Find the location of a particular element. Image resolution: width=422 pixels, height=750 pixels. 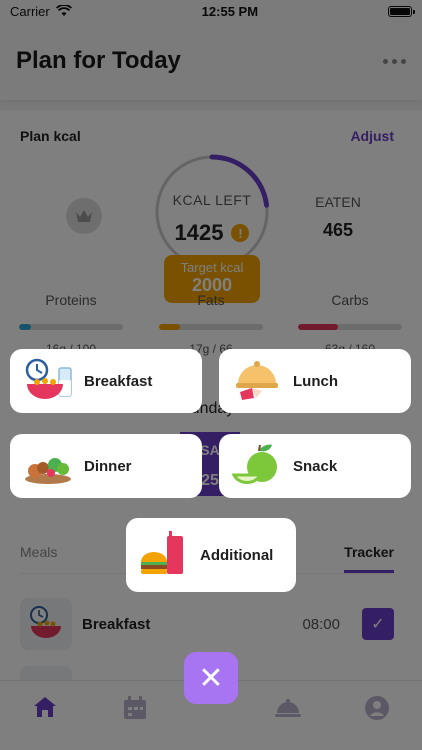

close-icon: ✕ is located at coordinates (211, 678).